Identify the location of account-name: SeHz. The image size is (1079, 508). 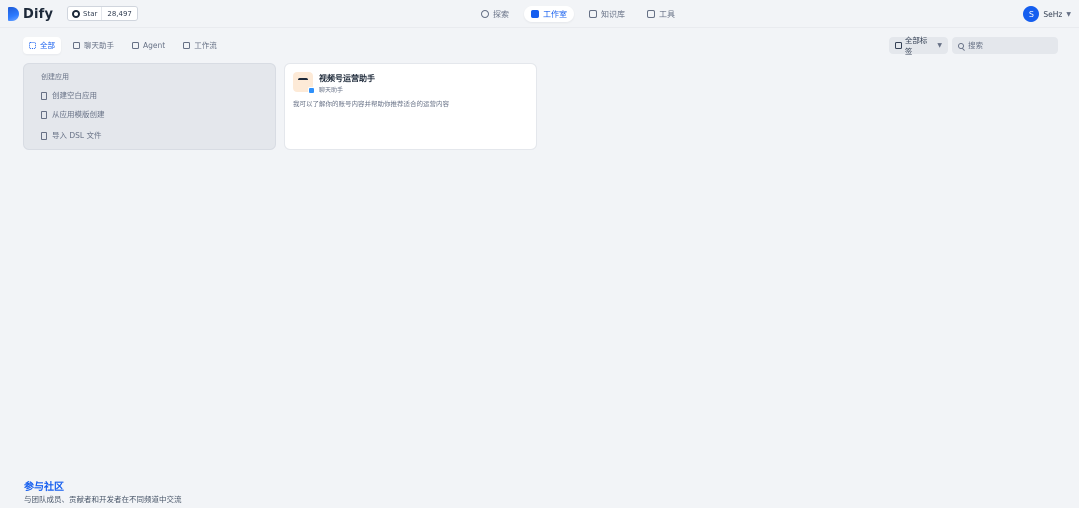
(1053, 14).